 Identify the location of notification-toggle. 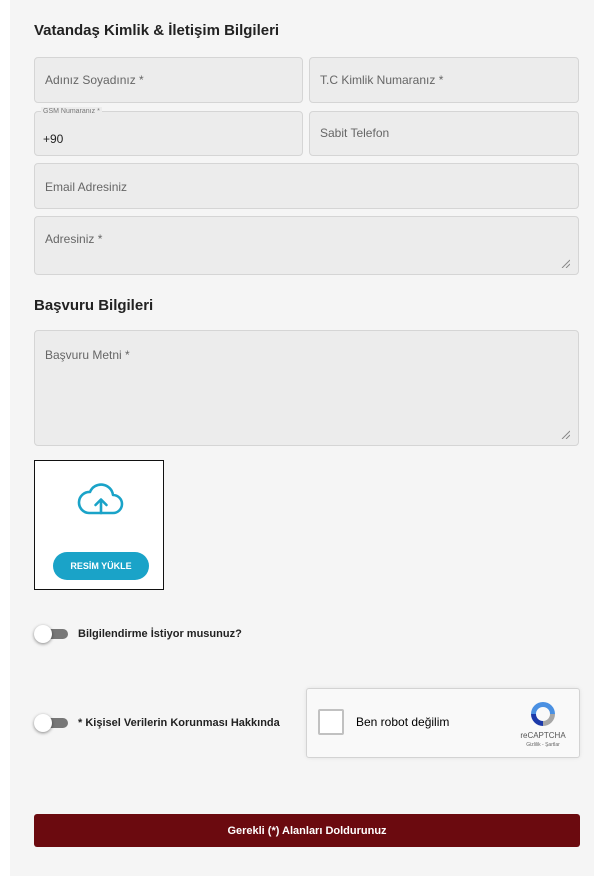
(52, 634).